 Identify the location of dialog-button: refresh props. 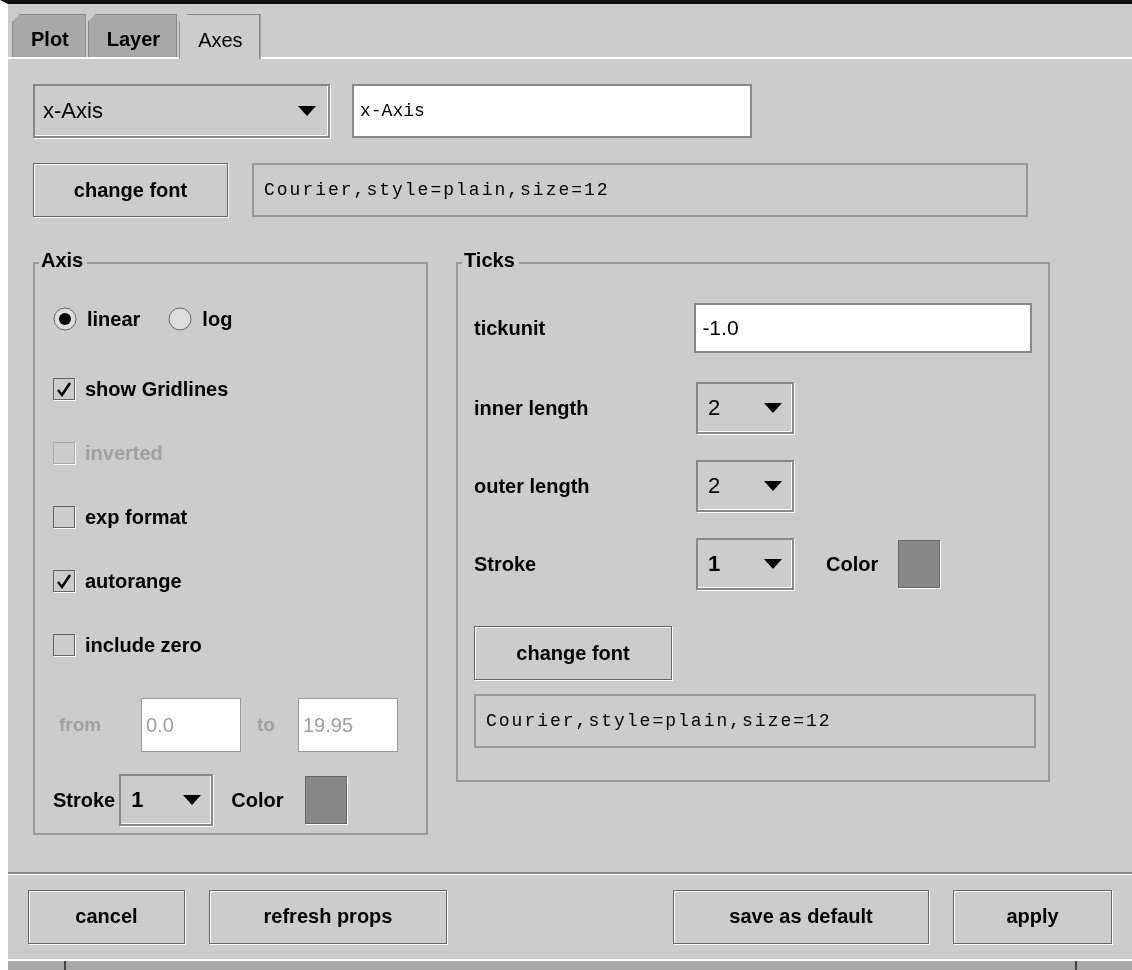
(328, 916).